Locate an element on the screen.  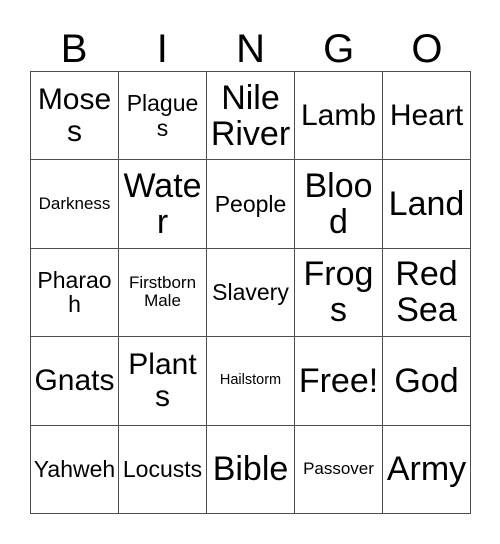
bingo-cell: Locusts is located at coordinates (163, 469).